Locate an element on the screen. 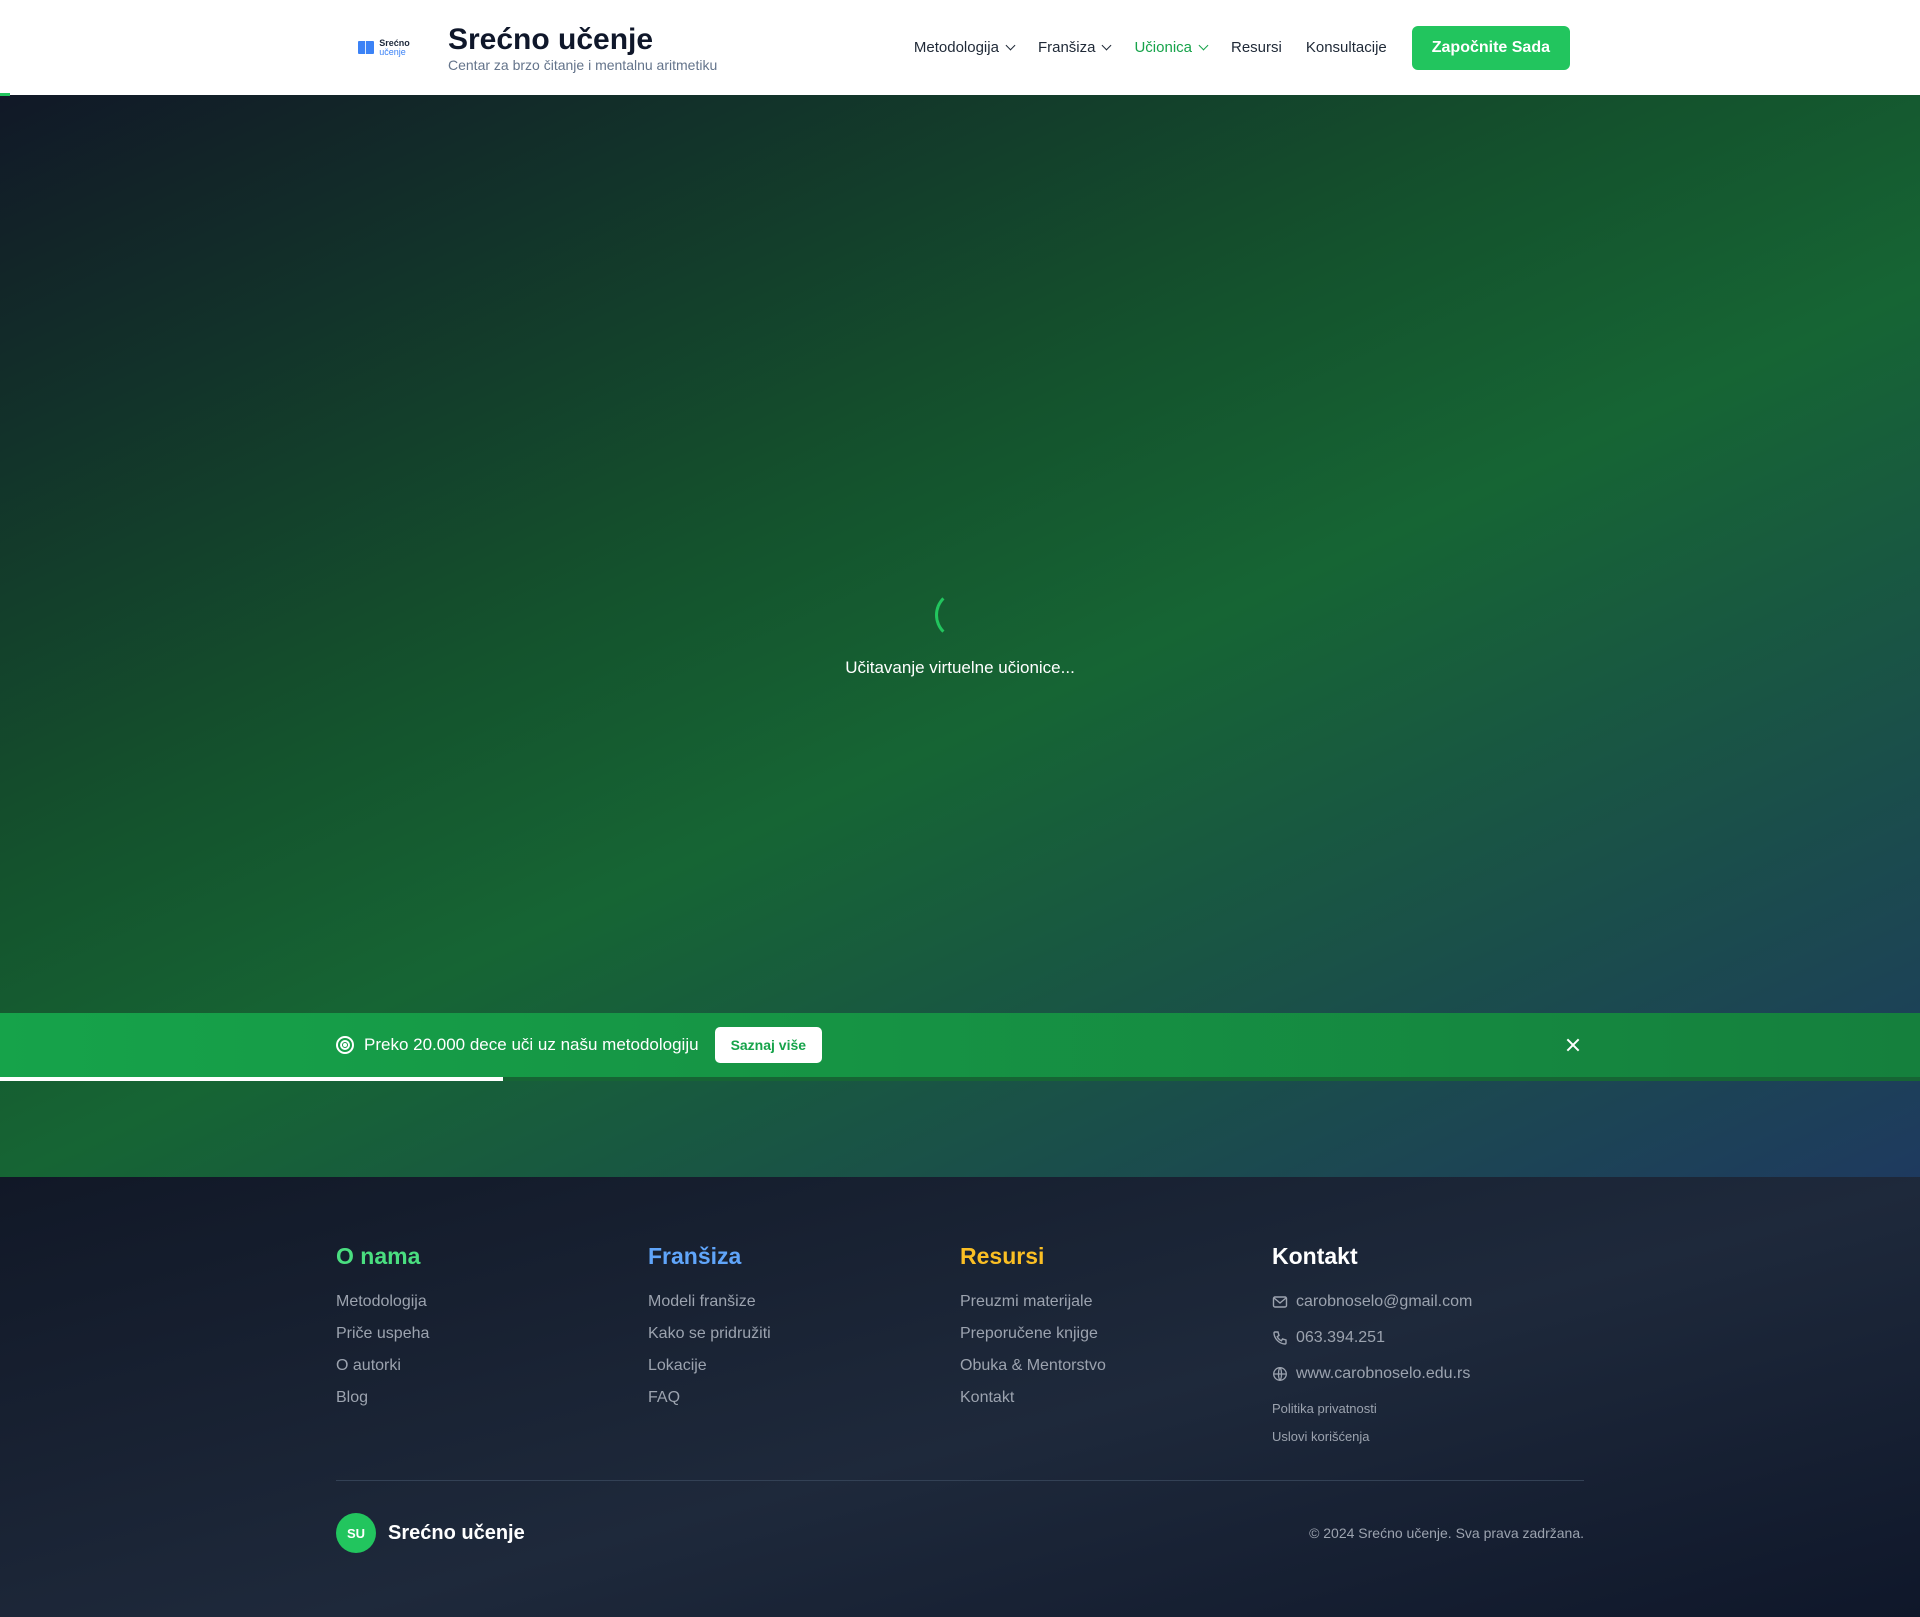  contact-website-text: www.carobnoselo.edu.rs is located at coordinates (1383, 1373).